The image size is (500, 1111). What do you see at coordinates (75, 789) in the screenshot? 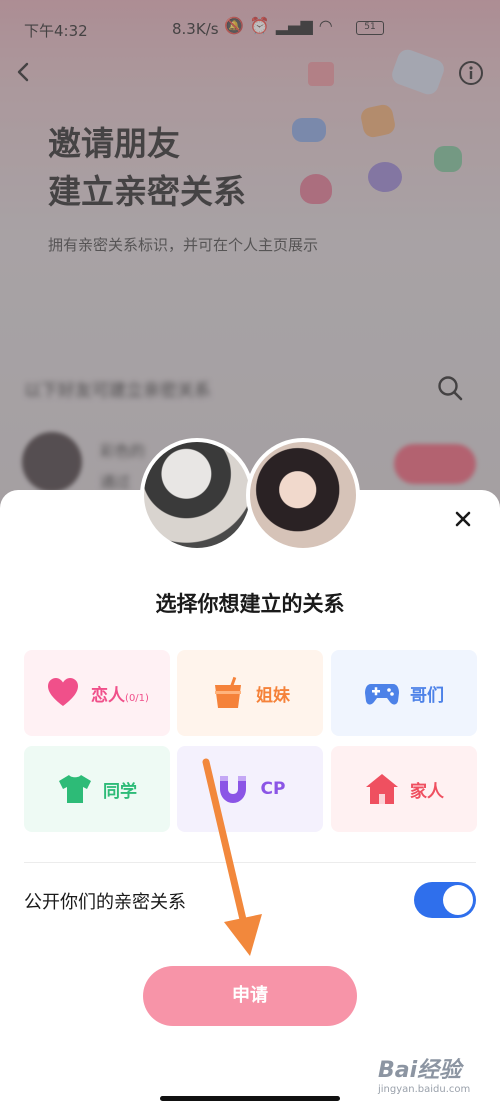
I see `shirt-icon` at bounding box center [75, 789].